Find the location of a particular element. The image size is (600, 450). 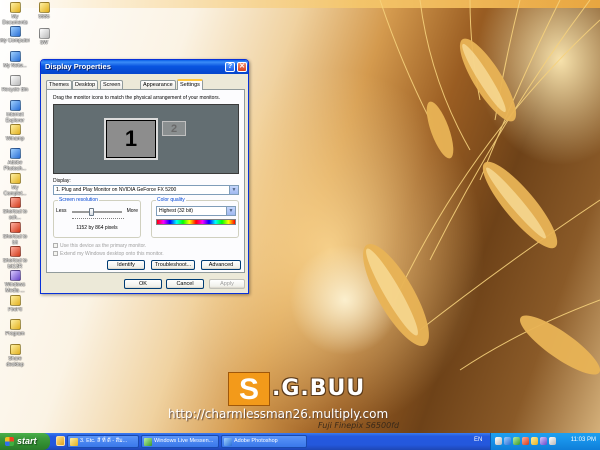

desktop-icon-label: FireFil is located at coordinates (15, 309).